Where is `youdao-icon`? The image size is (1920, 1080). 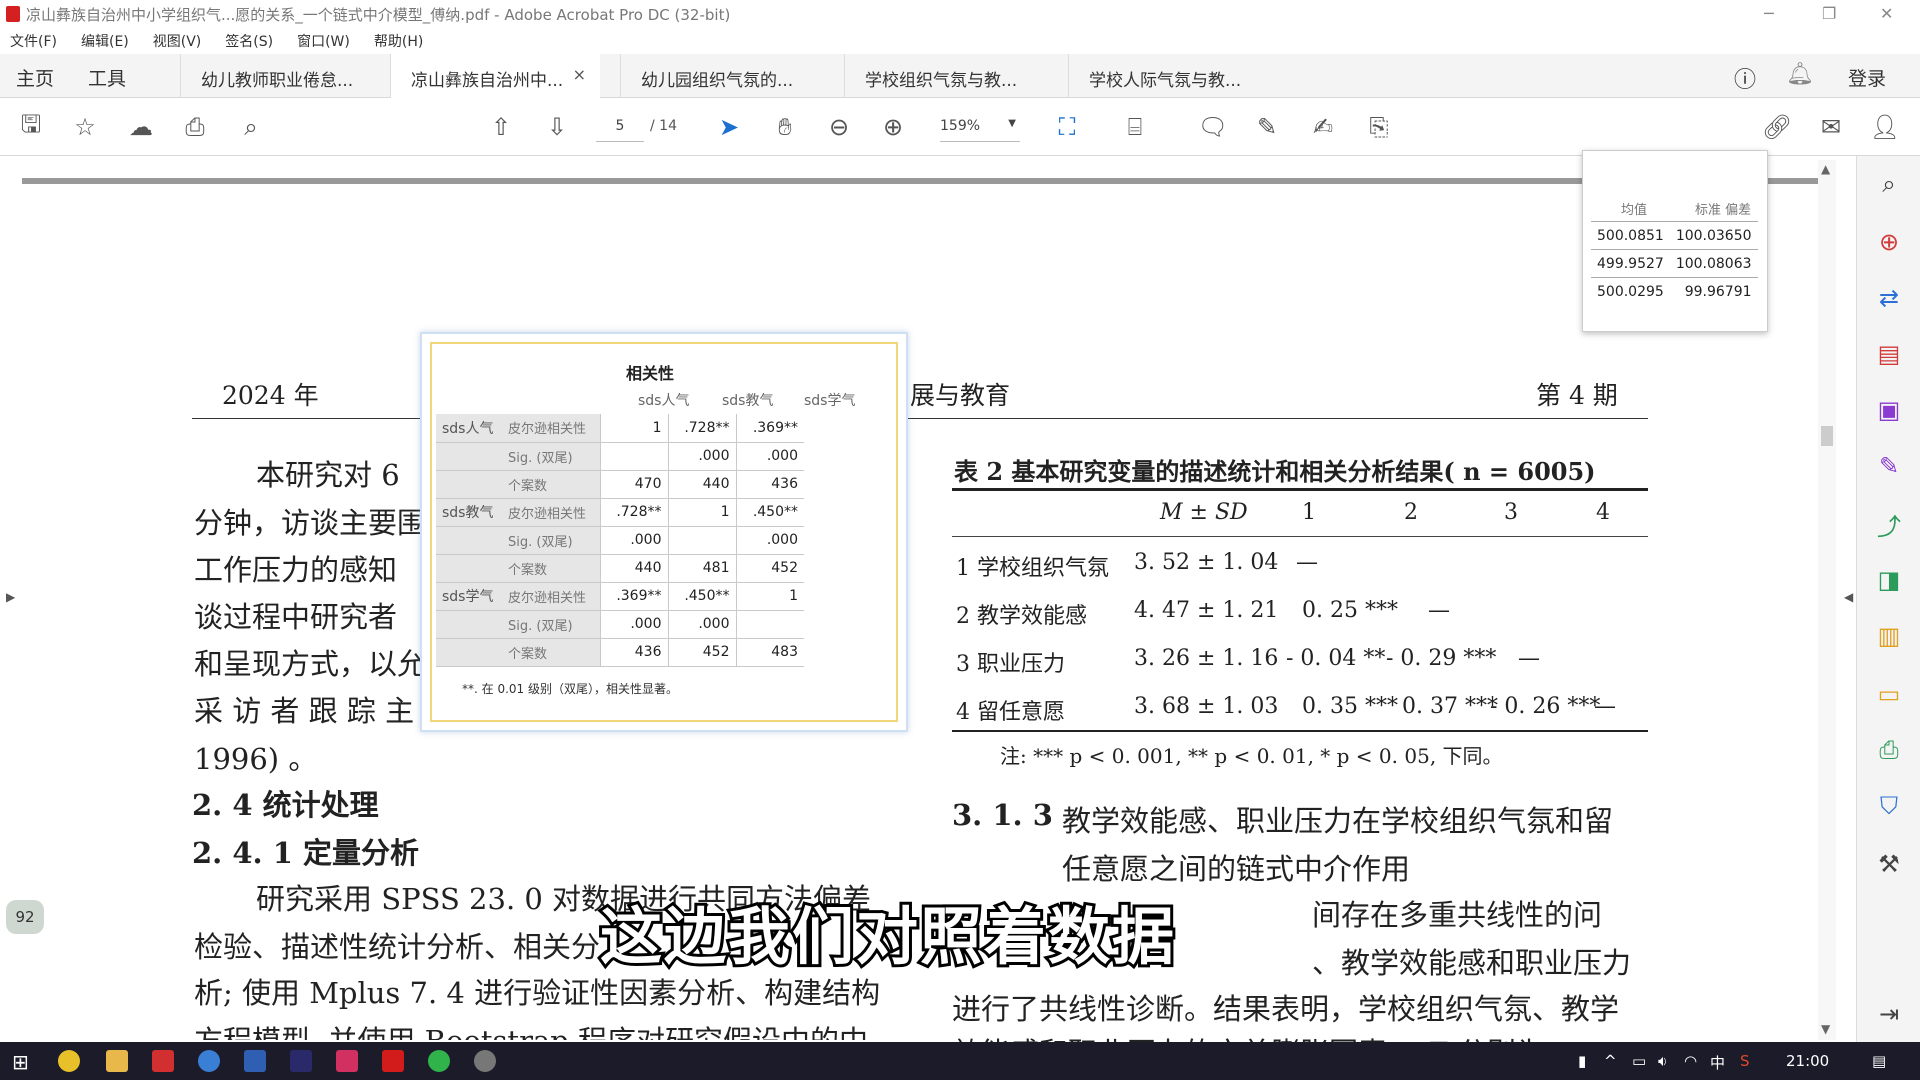 youdao-icon is located at coordinates (347, 1061).